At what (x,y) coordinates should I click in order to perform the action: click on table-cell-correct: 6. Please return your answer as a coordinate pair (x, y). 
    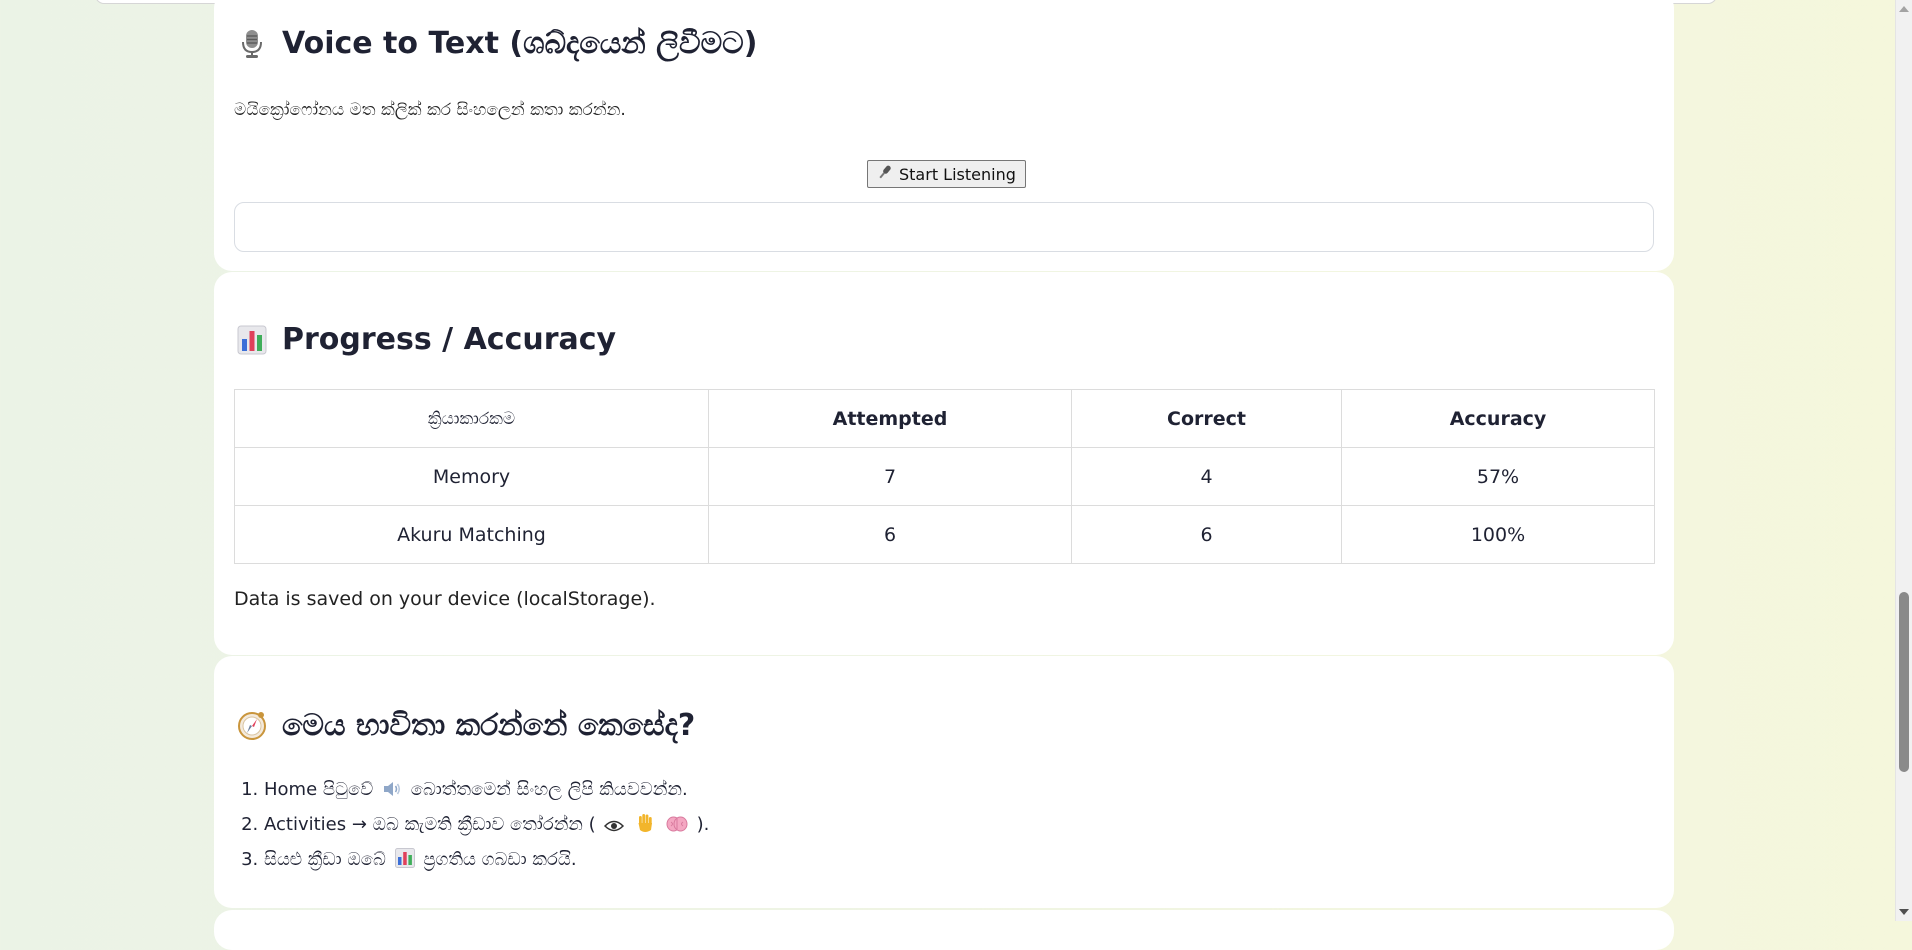
    Looking at the image, I should click on (1206, 534).